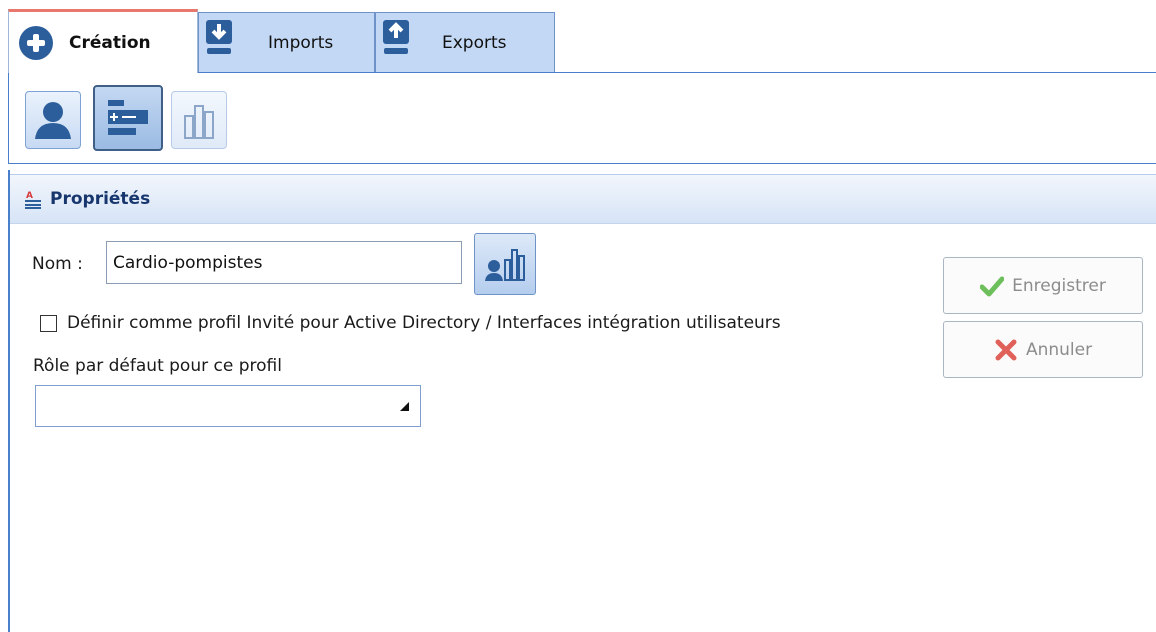 The height and width of the screenshot is (632, 1156). I want to click on save-button: Enregistrer, so click(1043, 285).